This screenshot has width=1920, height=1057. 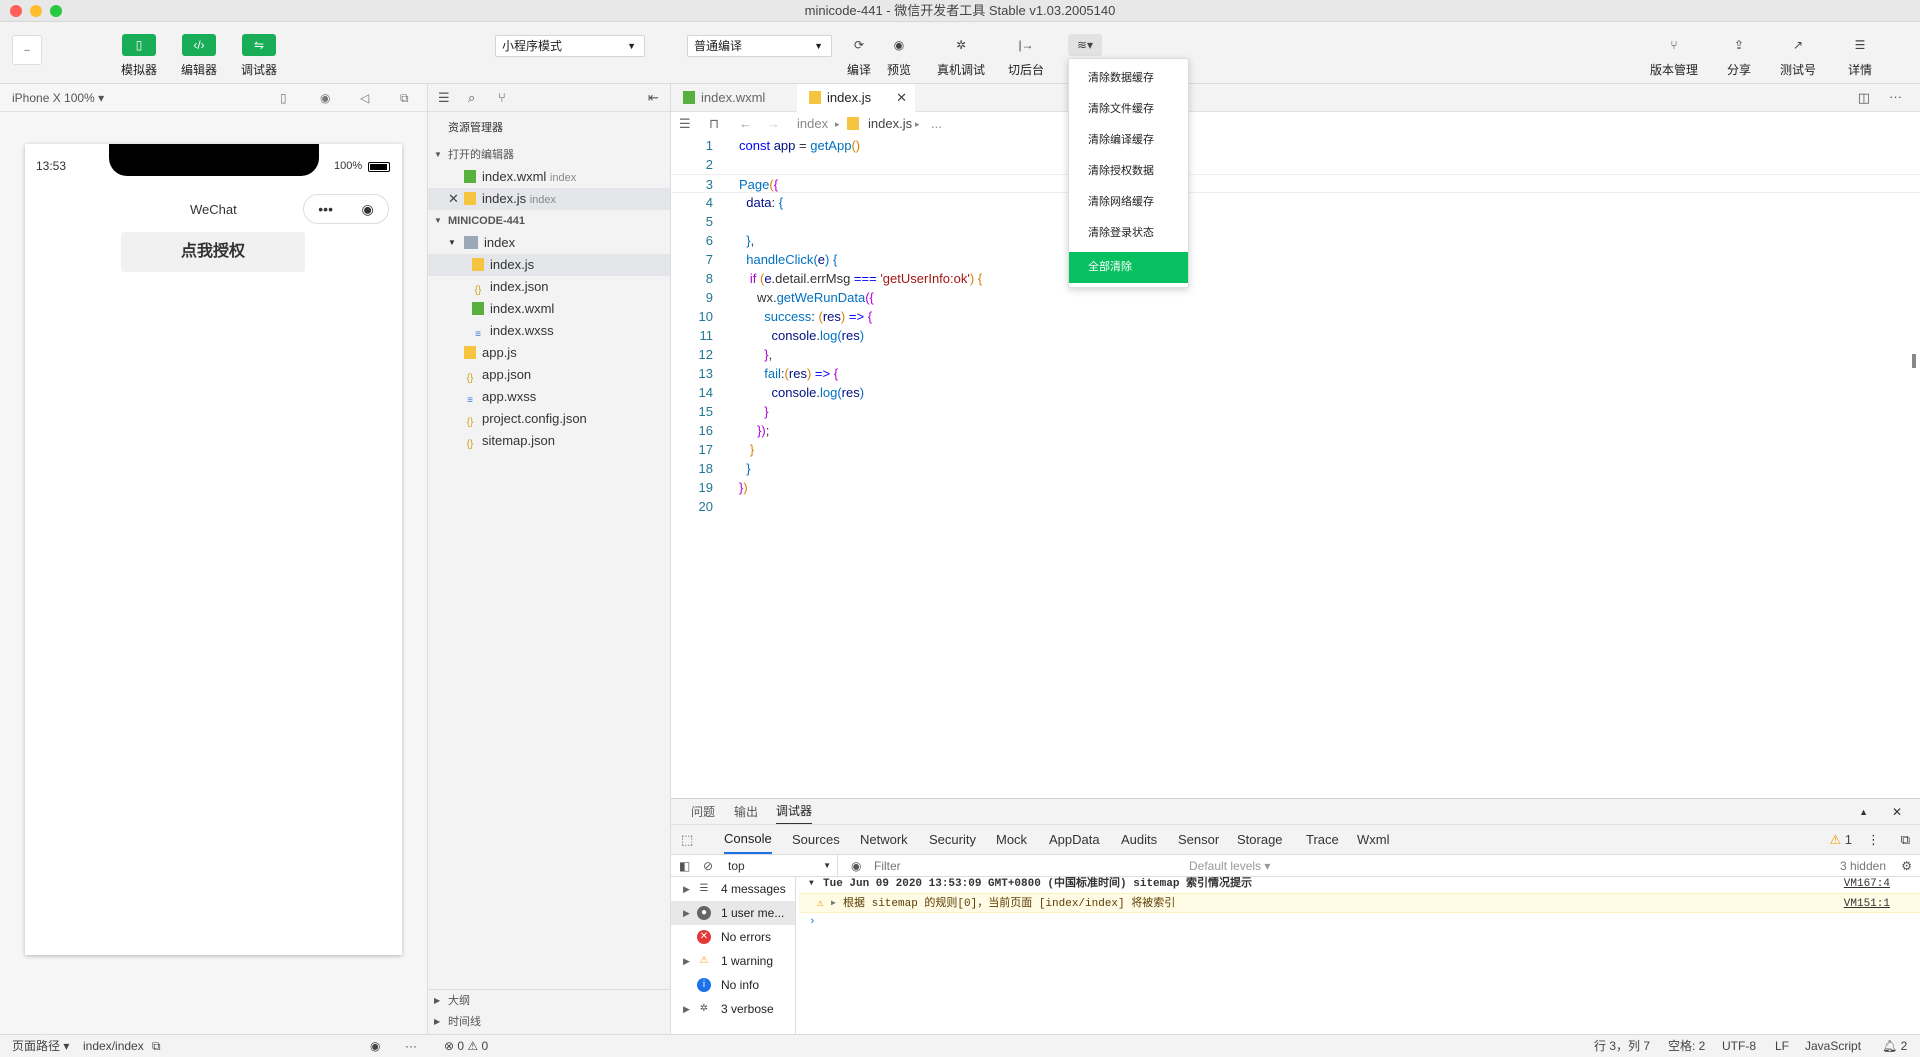 I want to click on volume-icon: ◁, so click(x=364, y=98).